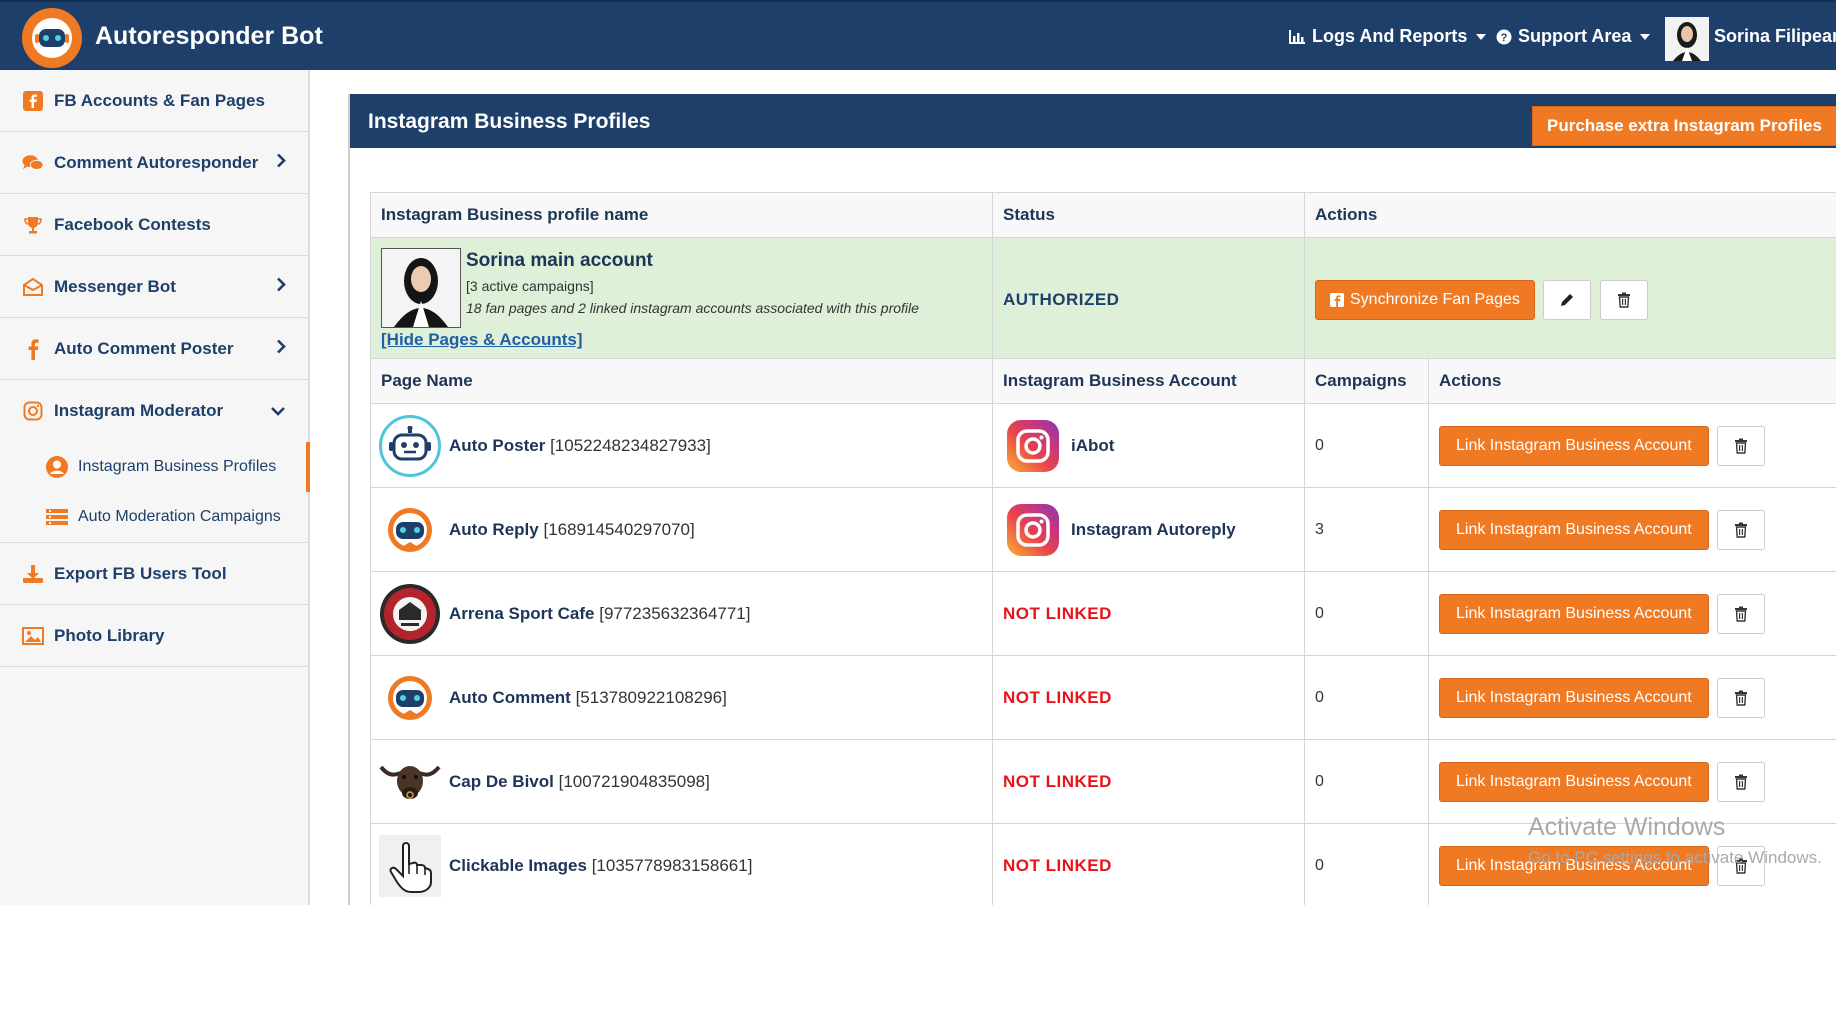  I want to click on robot-logo-icon, so click(52, 38).